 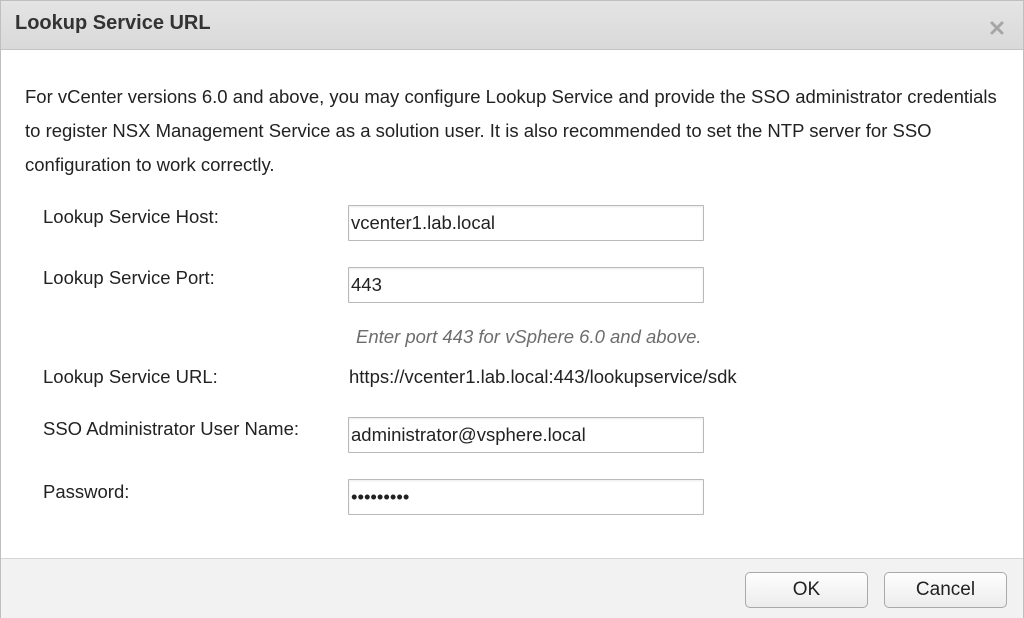 I want to click on lookup-port-label: Lookup Service Port:, so click(x=129, y=277).